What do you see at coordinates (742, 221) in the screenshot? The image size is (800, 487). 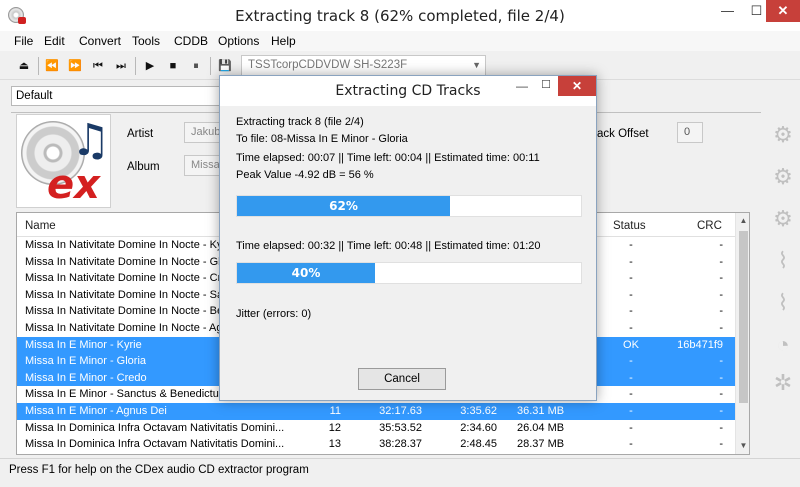 I see `scroll-up-icon: ▲` at bounding box center [742, 221].